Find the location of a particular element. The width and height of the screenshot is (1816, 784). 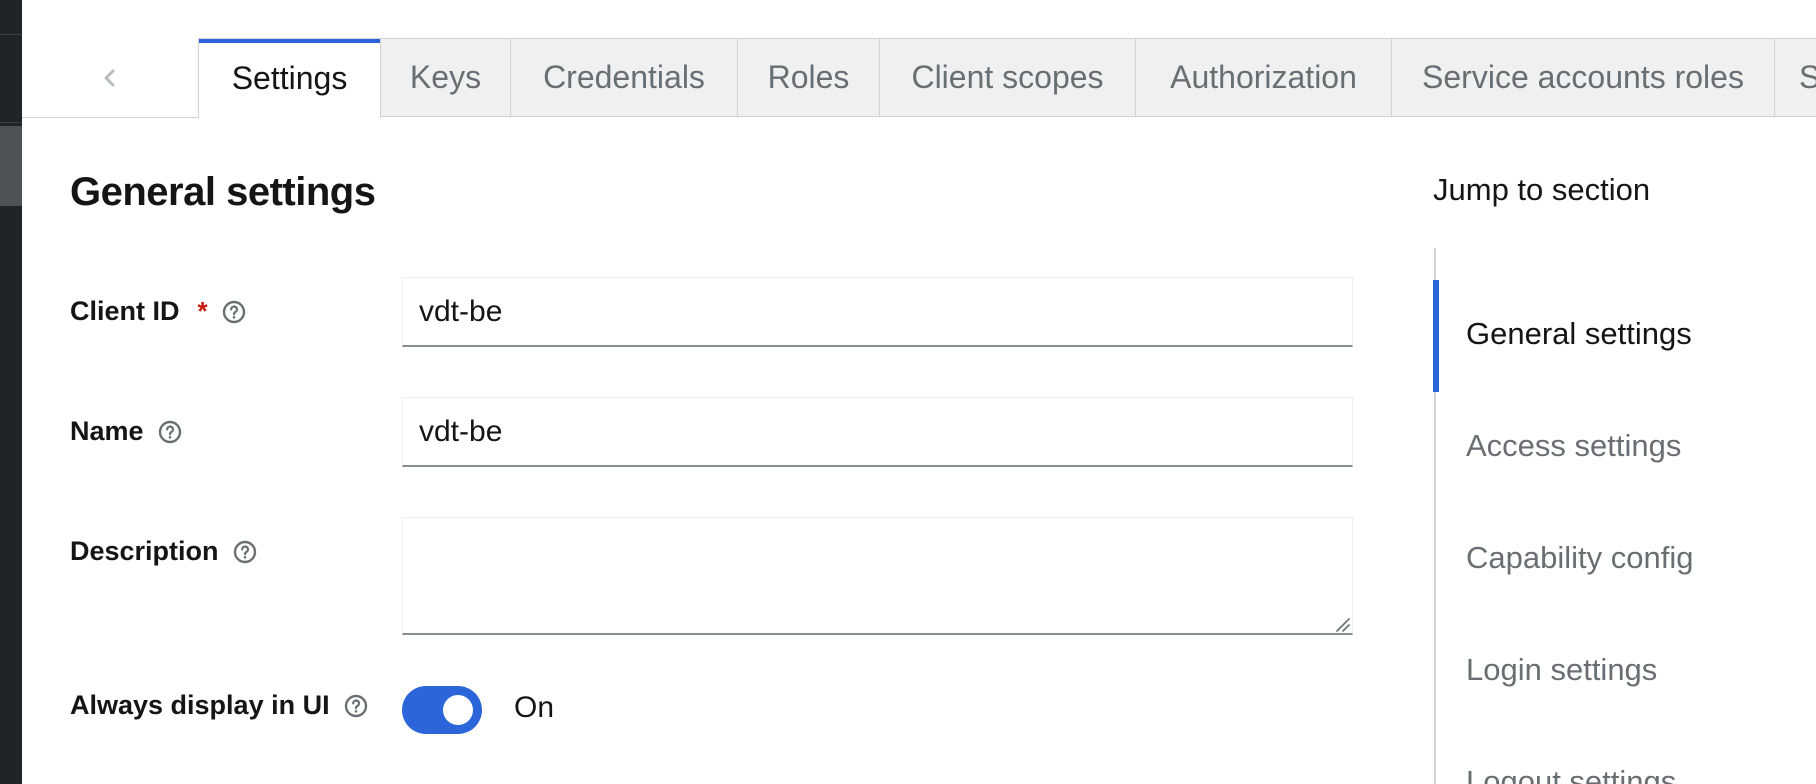

chevron-left-icon is located at coordinates (109, 77).